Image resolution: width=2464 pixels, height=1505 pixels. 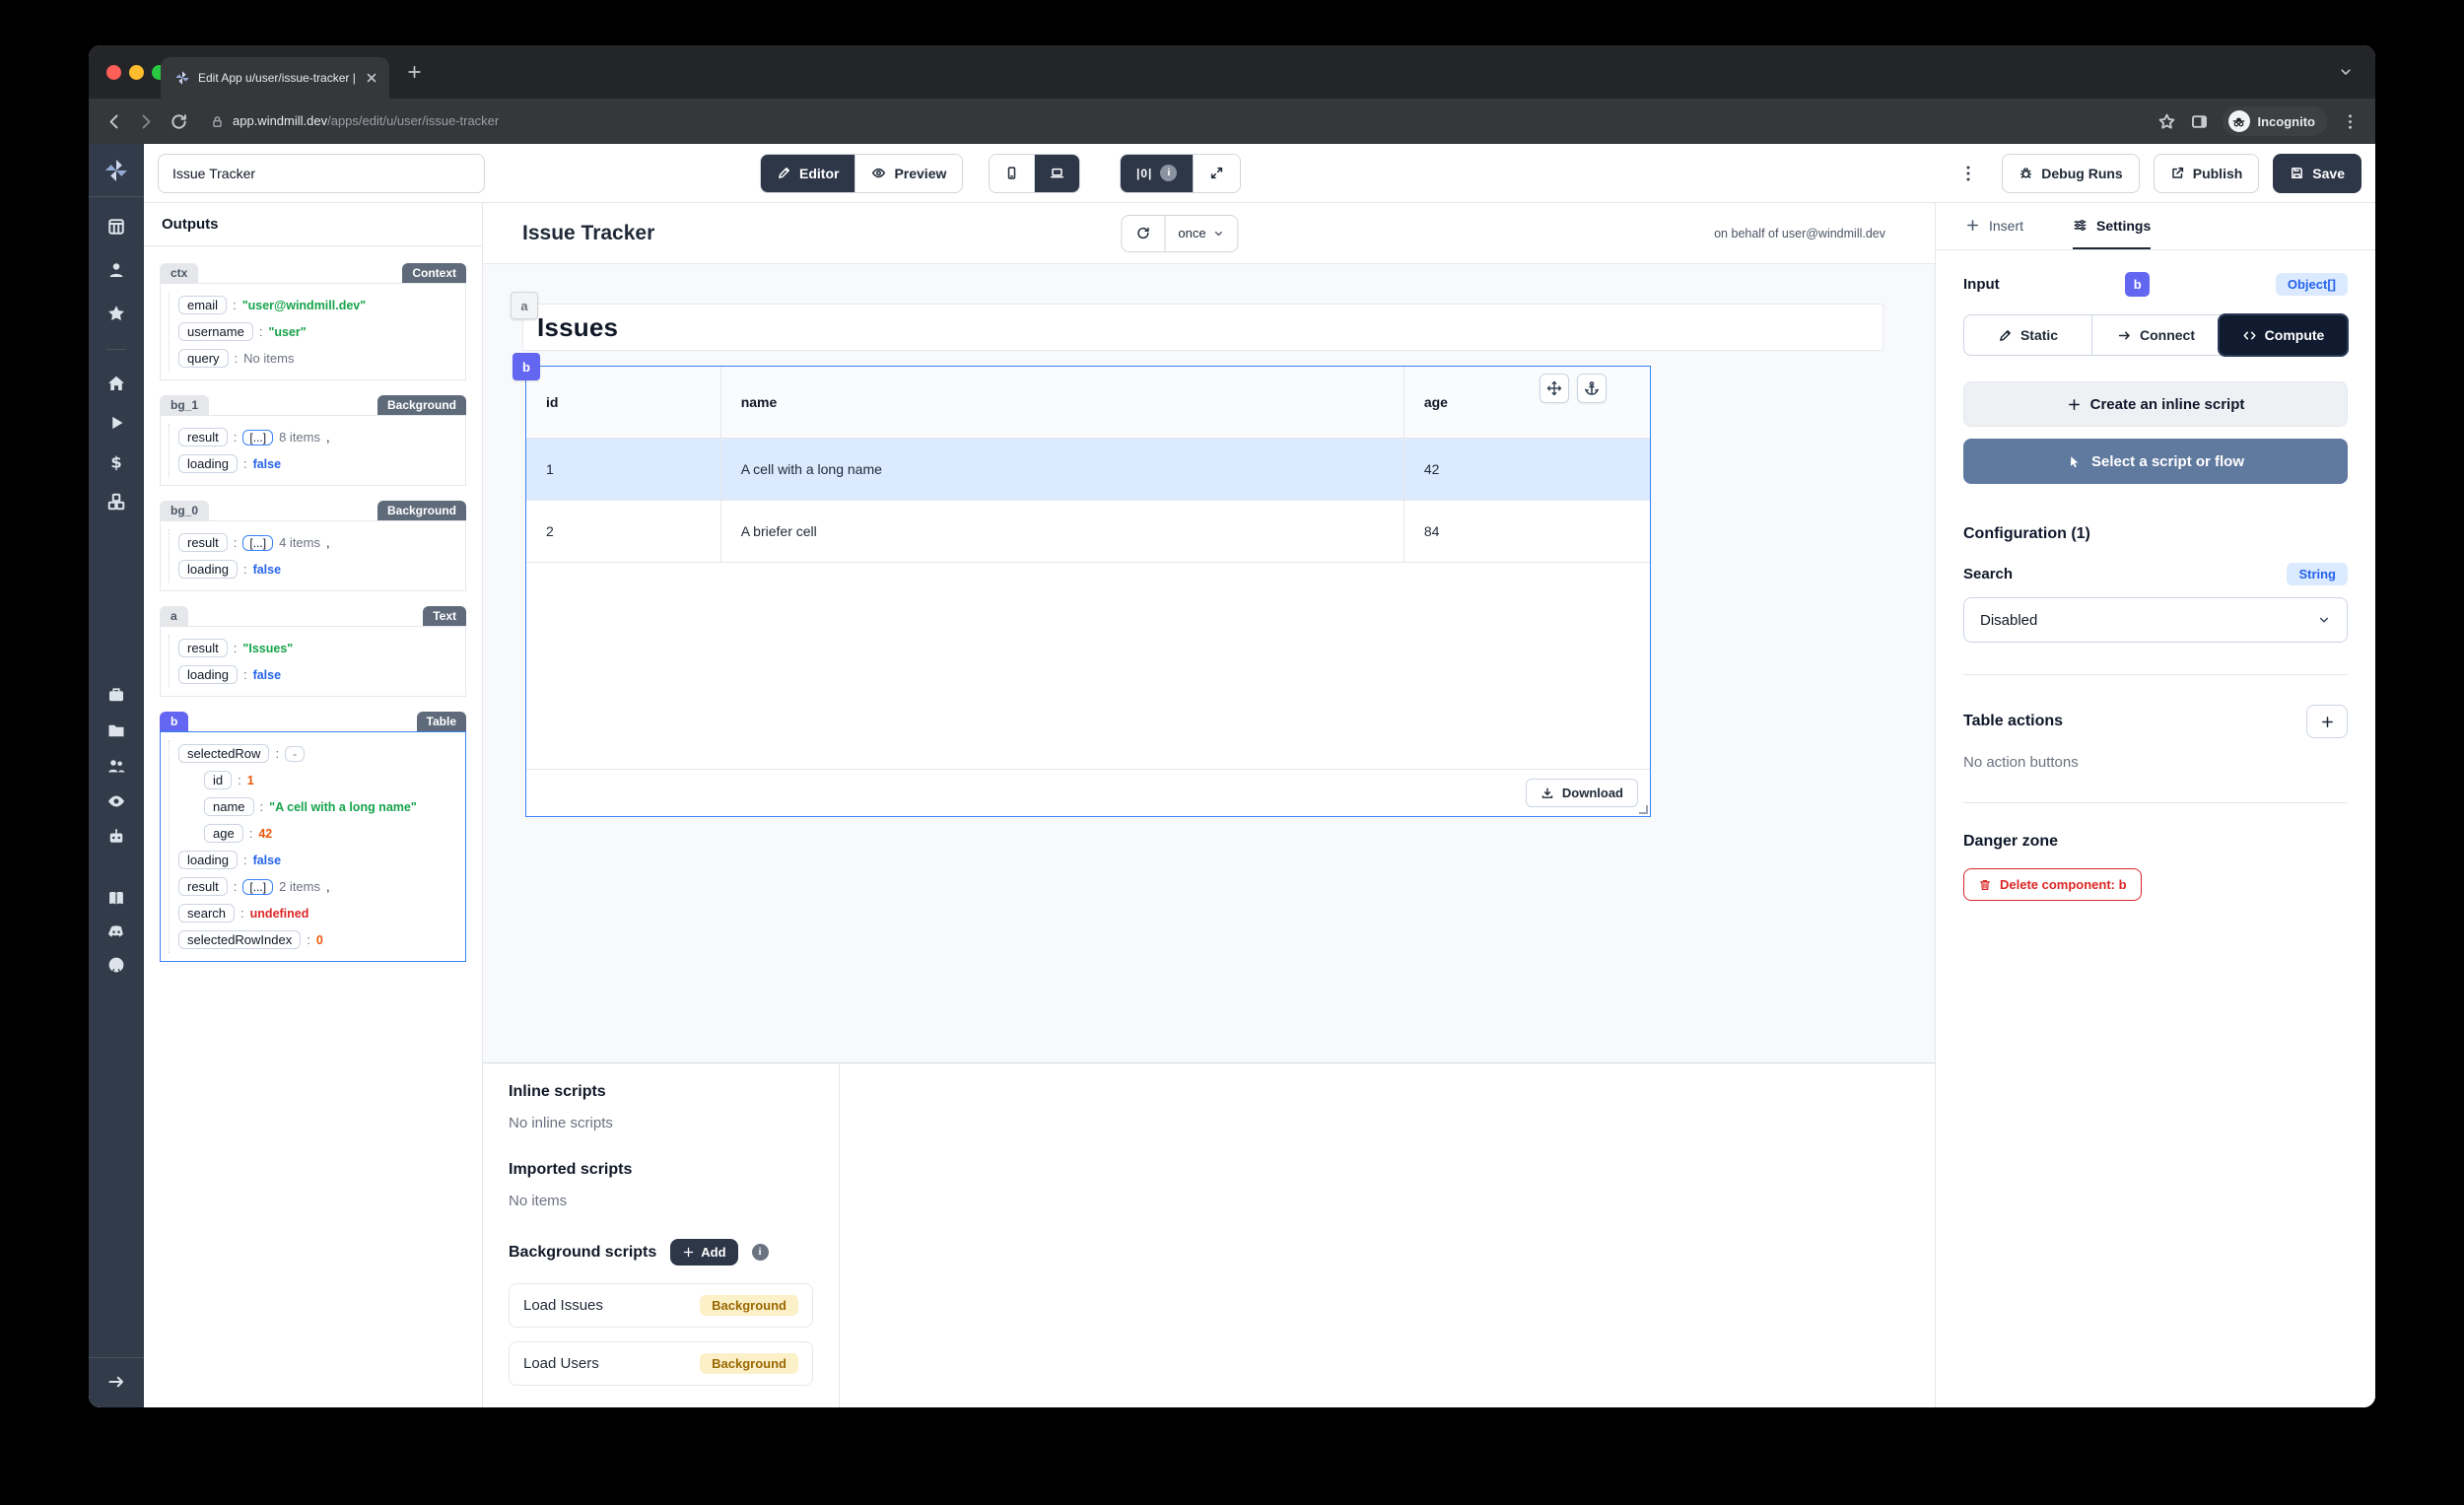 What do you see at coordinates (2155, 461) in the screenshot?
I see `select-script-button: Select a script or flow` at bounding box center [2155, 461].